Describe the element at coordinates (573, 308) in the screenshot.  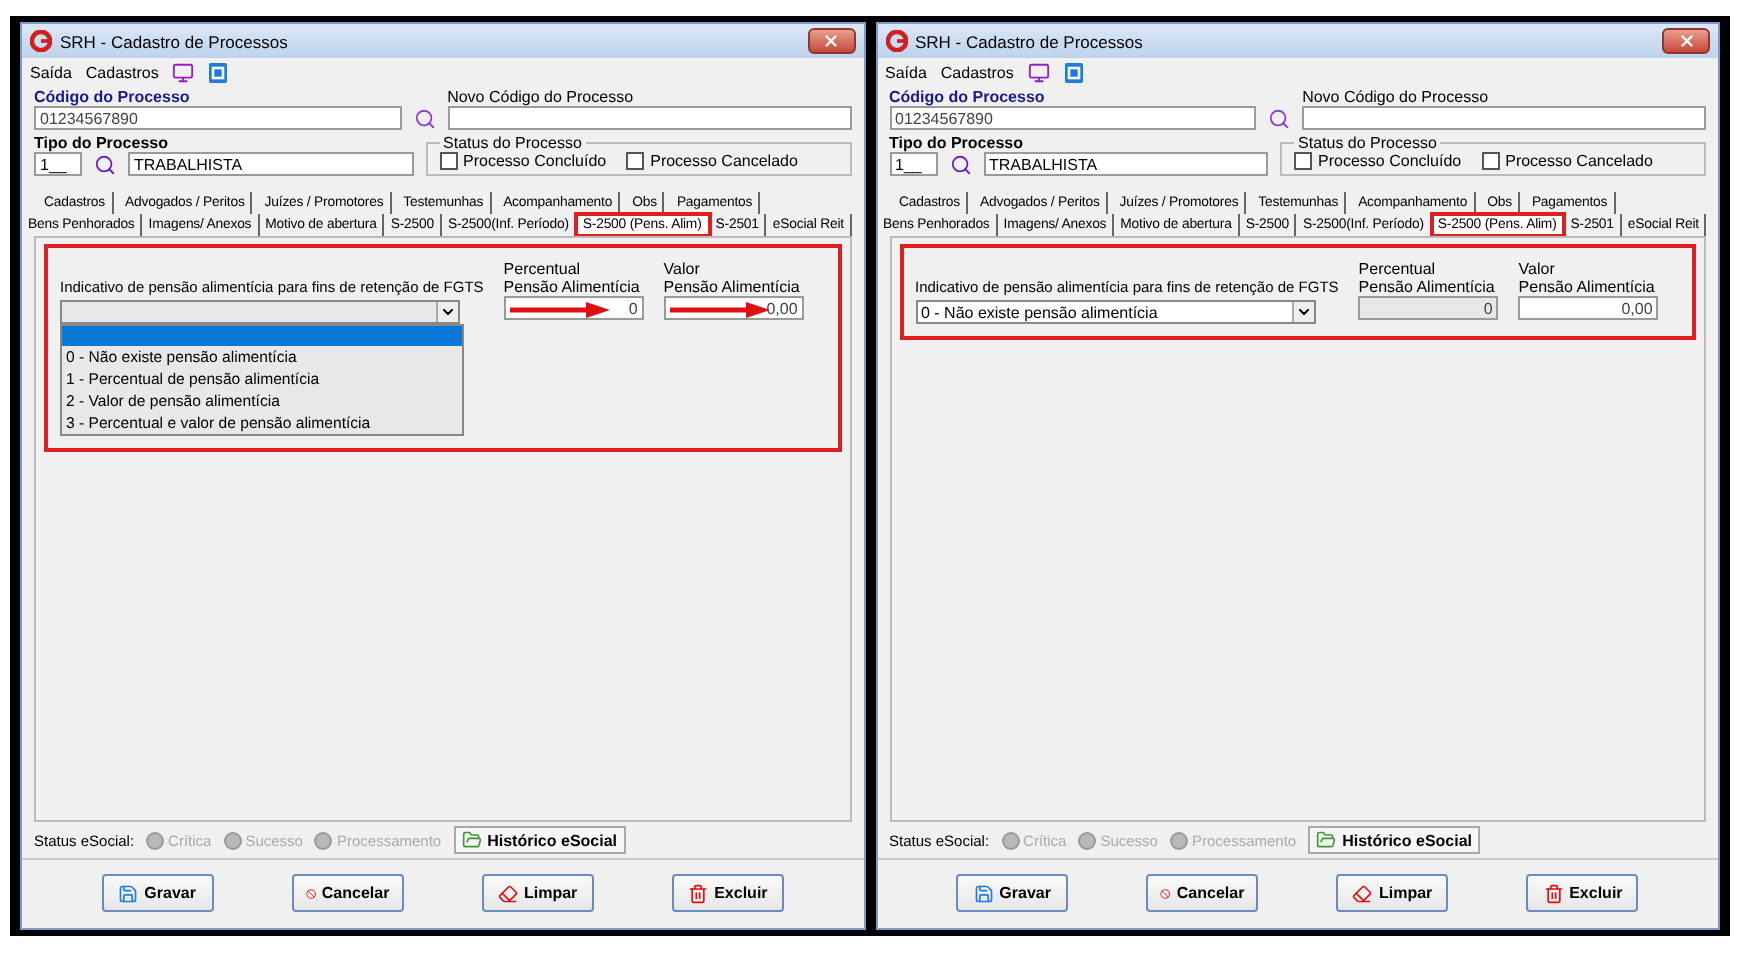
I see `input-field: 0` at that location.